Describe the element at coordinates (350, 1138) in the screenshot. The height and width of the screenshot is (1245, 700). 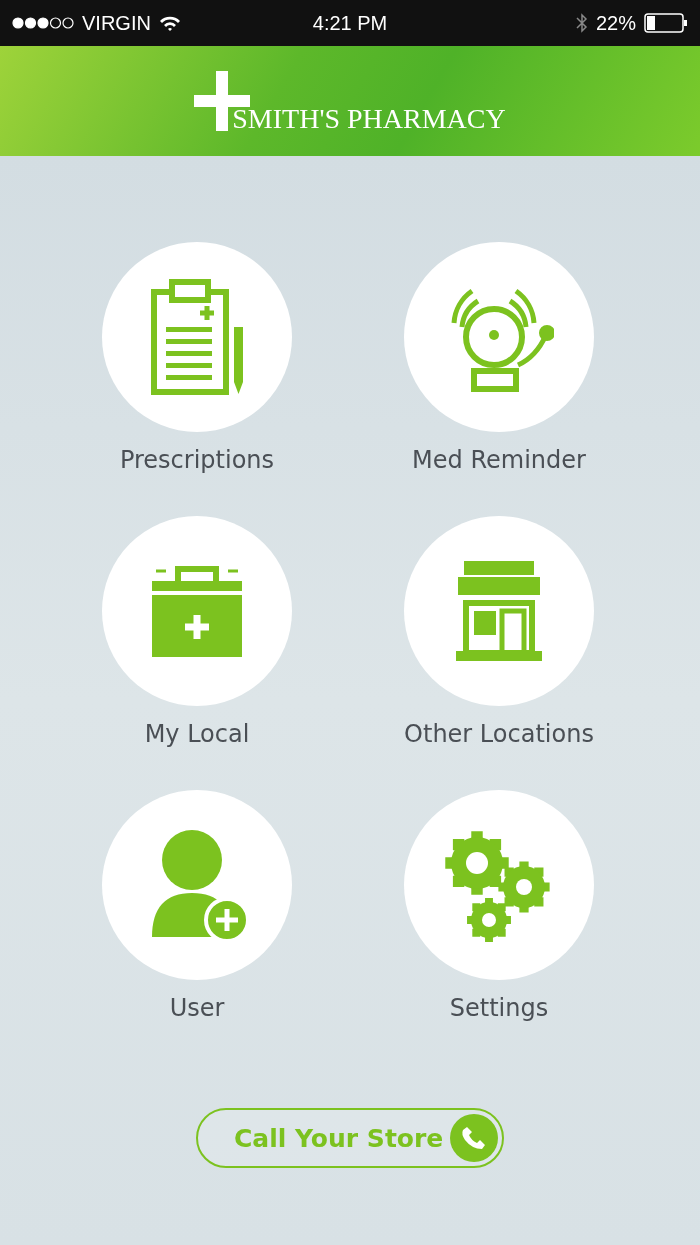
I see `call-store-button: Call Your Store` at that location.